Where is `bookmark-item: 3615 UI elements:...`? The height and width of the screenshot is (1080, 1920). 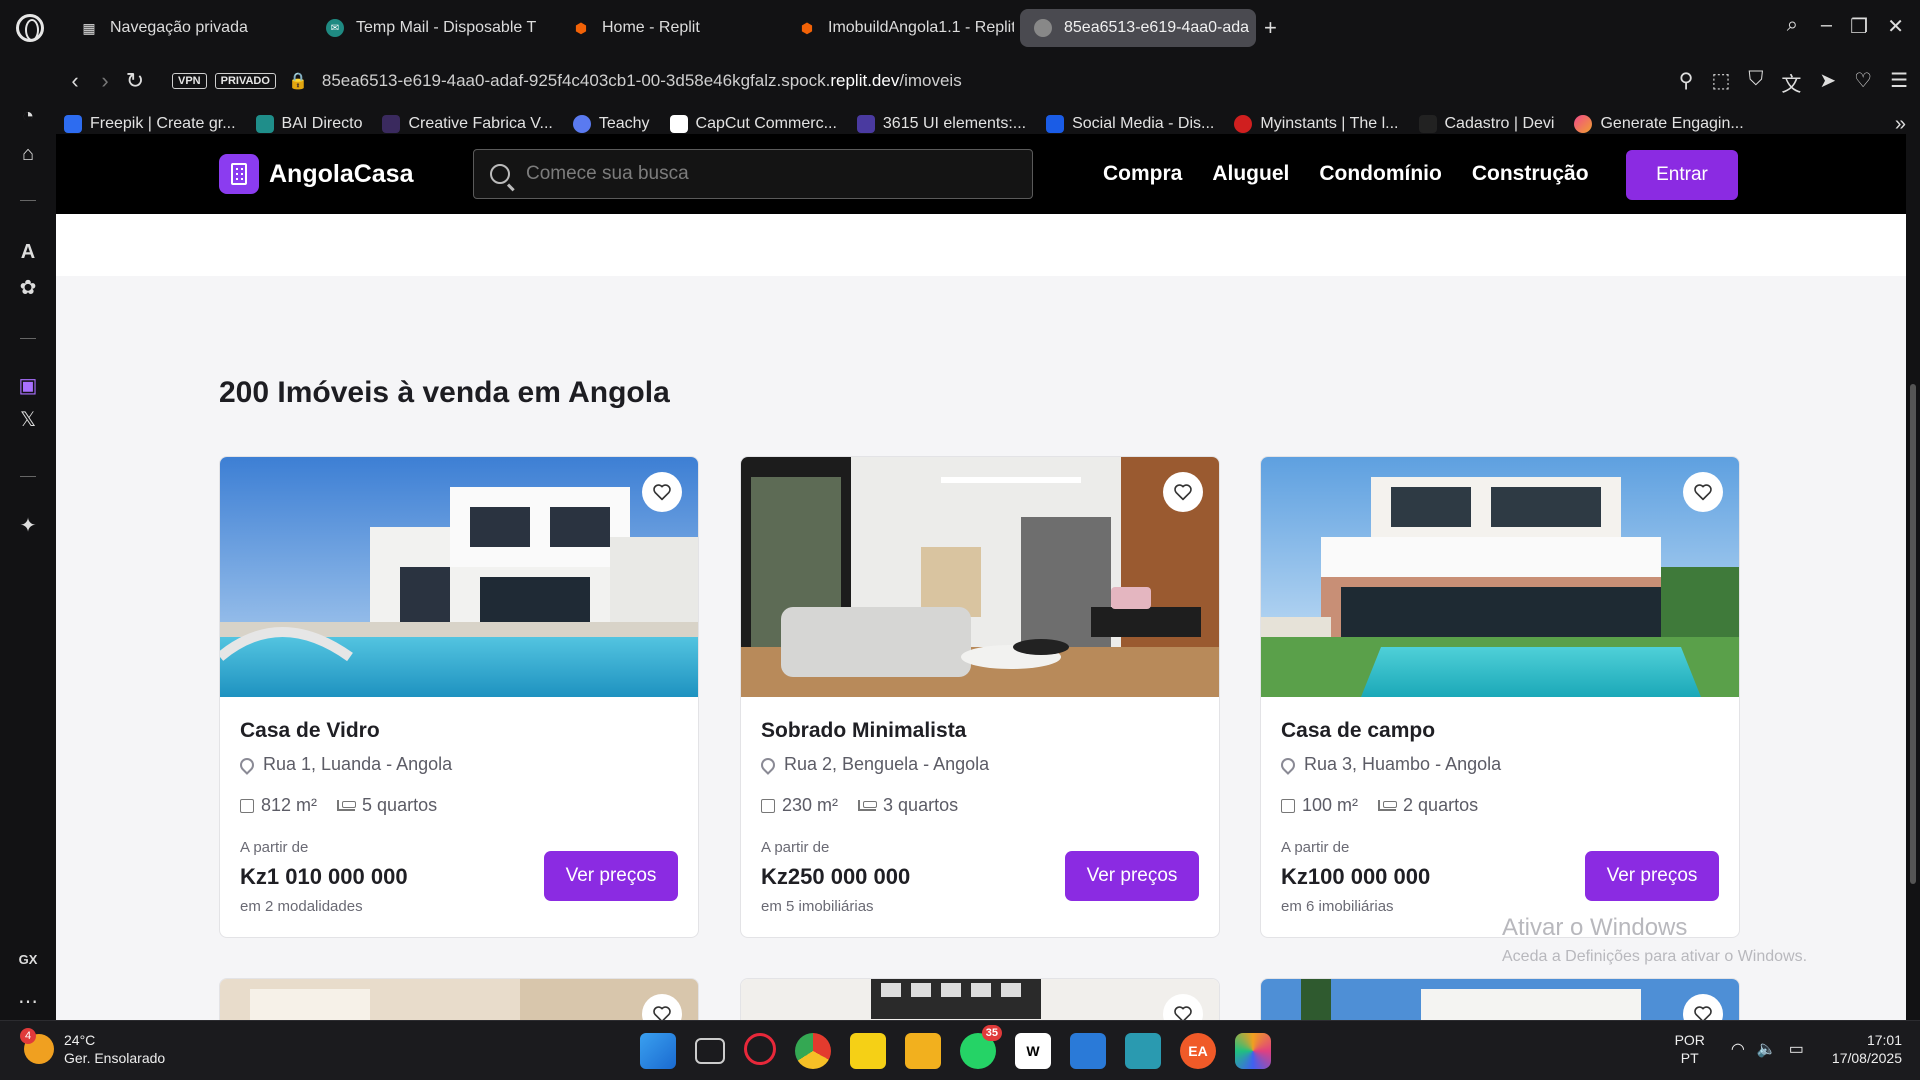
bookmark-item: 3615 UI elements:... is located at coordinates (941, 124).